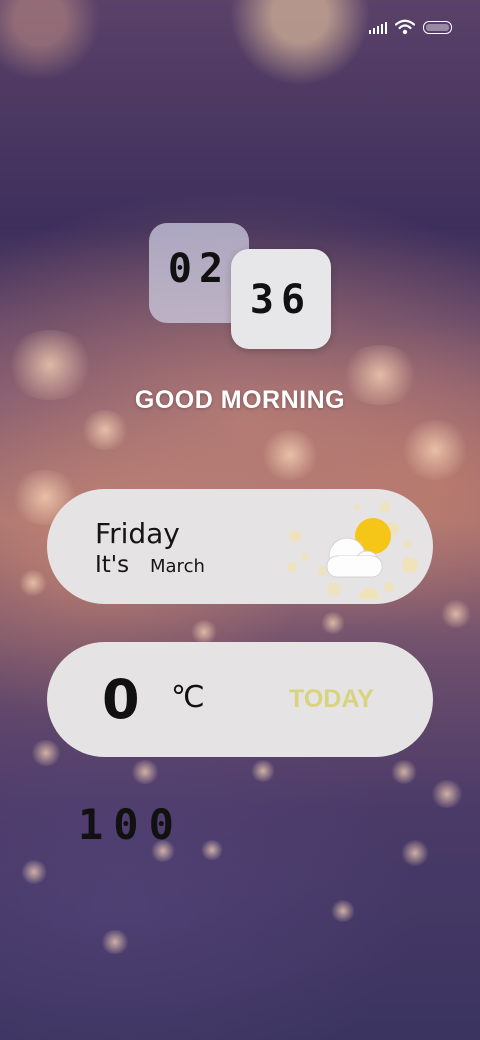 This screenshot has height=1040, width=480. What do you see at coordinates (405, 27) in the screenshot?
I see `wifi-icon` at bounding box center [405, 27].